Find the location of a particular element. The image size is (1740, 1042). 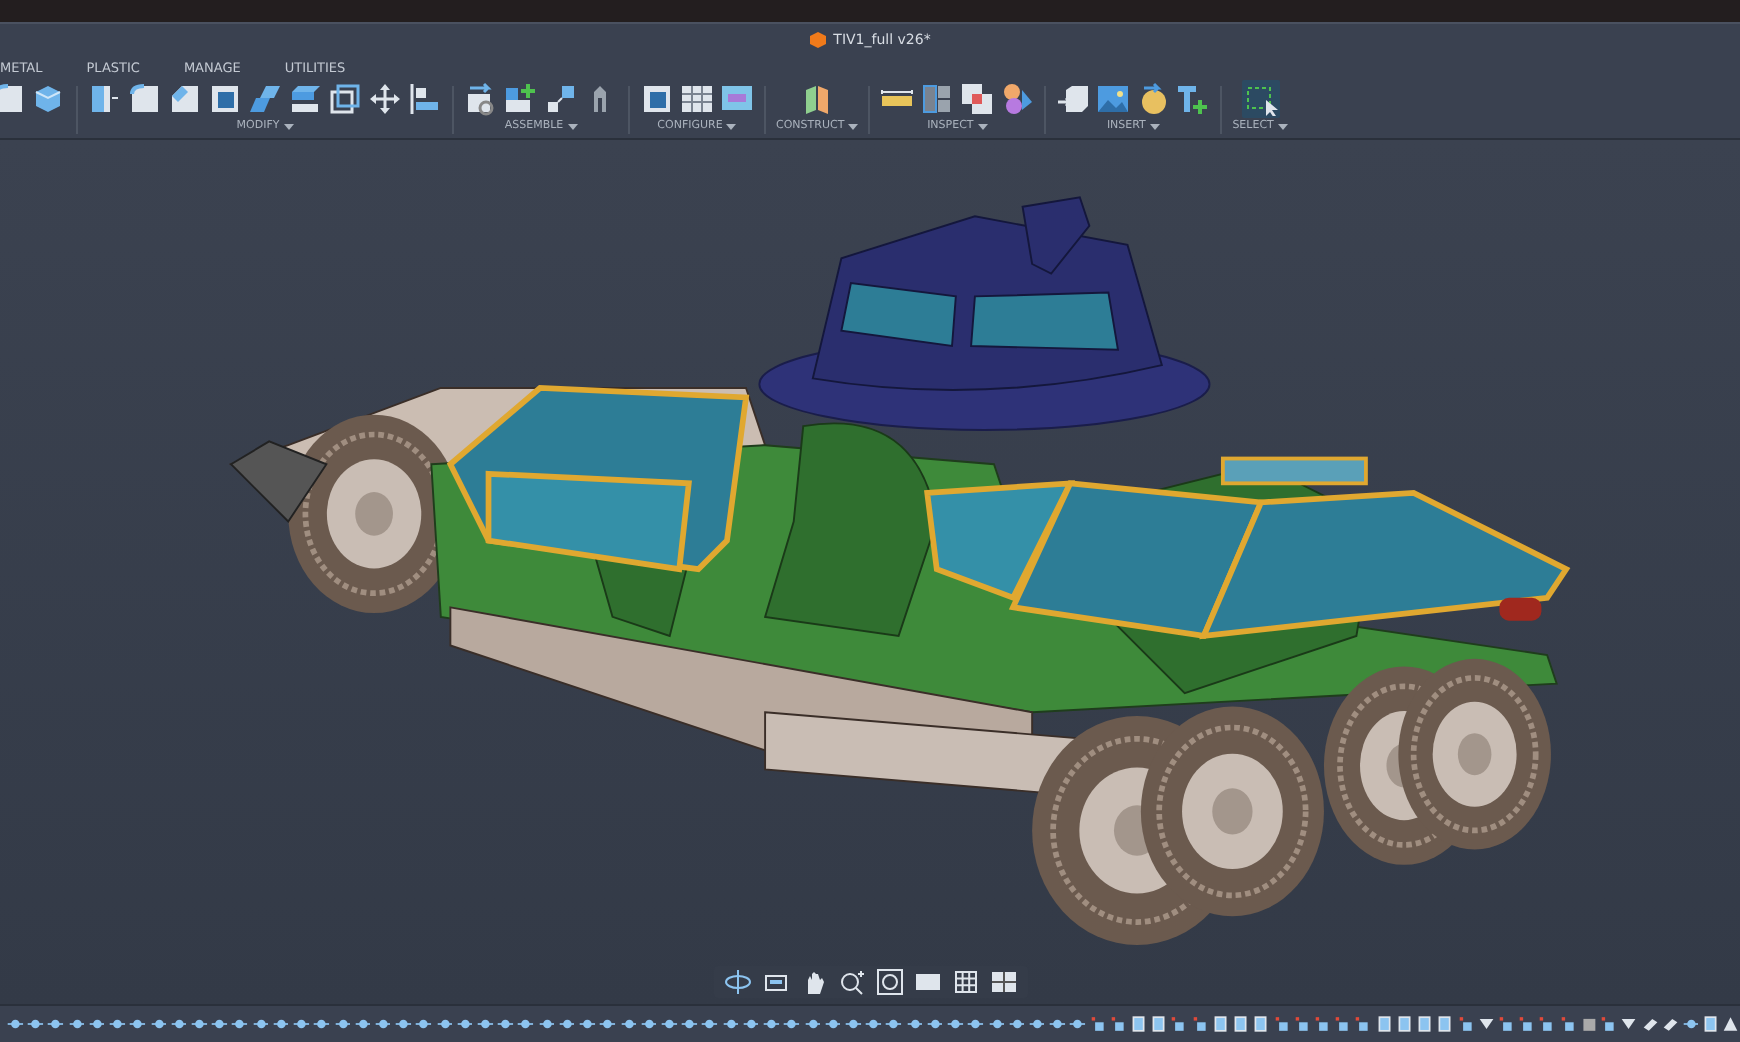

orbit-icon is located at coordinates (737, 982).